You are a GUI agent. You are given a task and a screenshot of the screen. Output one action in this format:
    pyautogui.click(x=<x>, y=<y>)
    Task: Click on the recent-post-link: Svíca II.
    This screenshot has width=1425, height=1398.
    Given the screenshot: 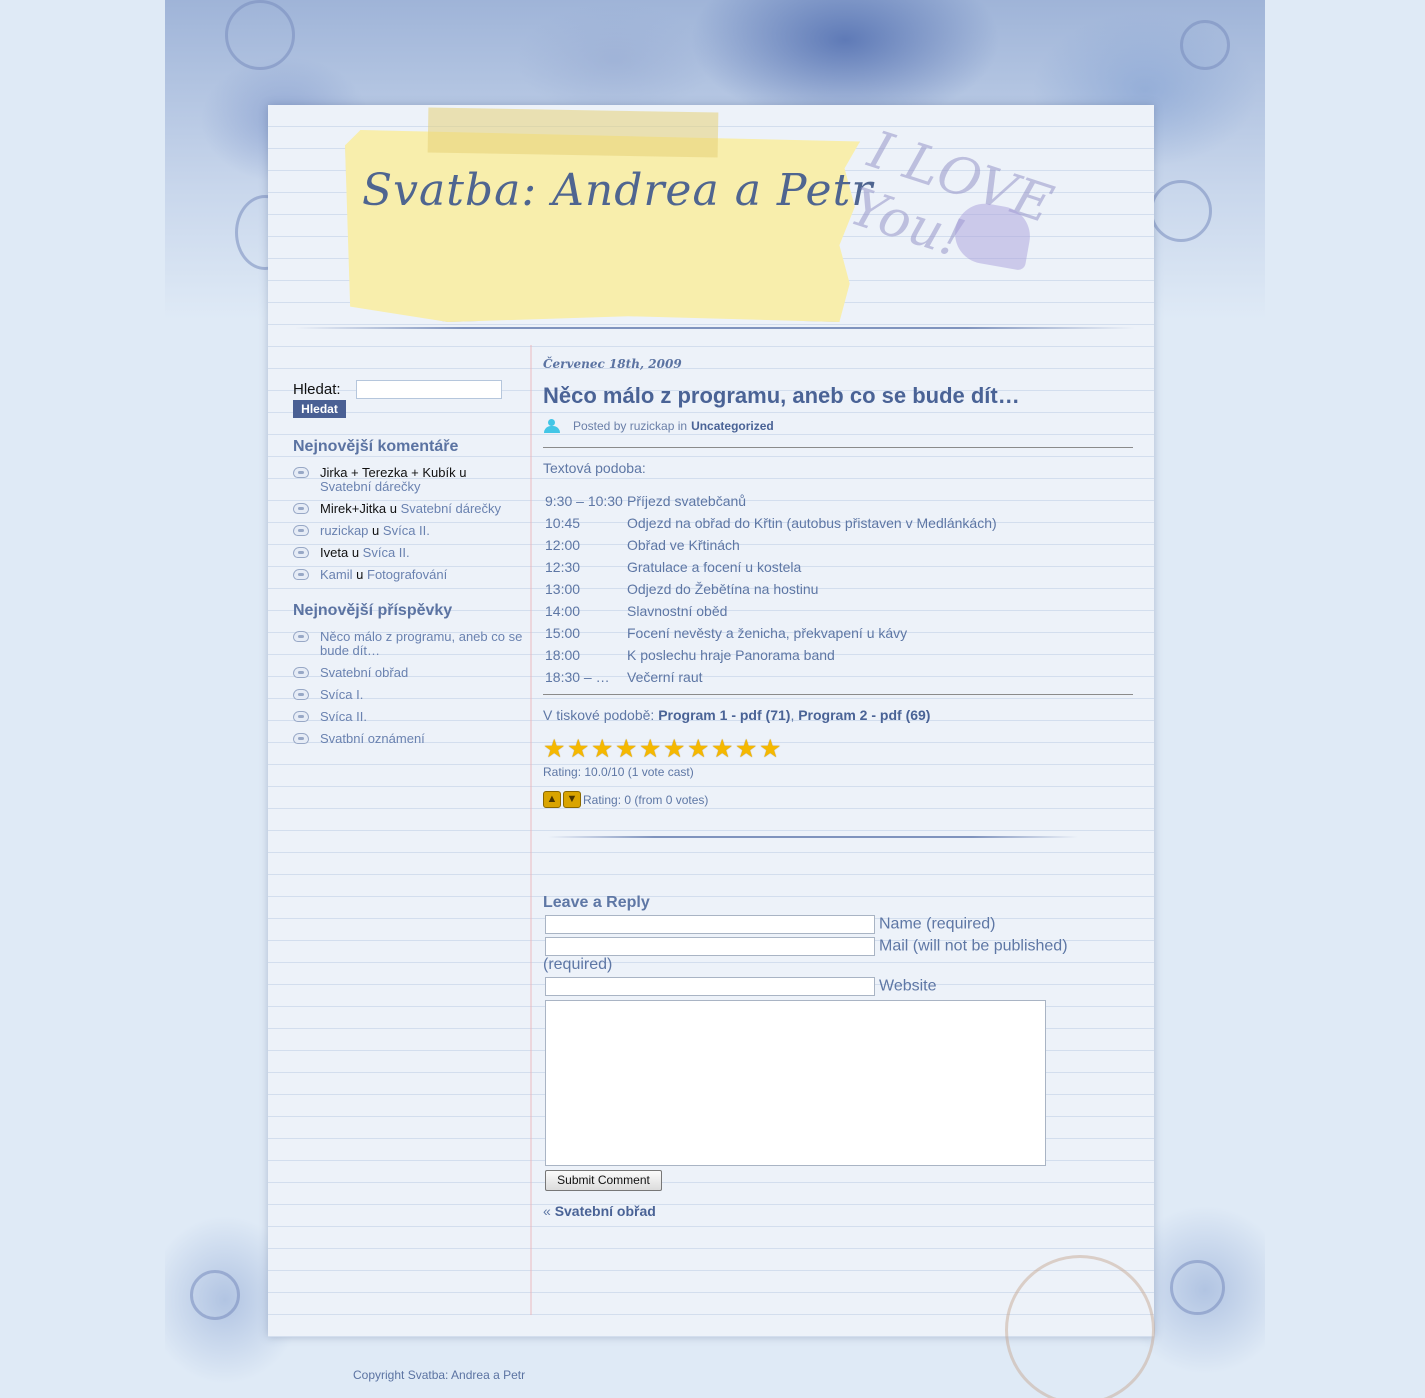 What is the action you would take?
    pyautogui.click(x=343, y=716)
    